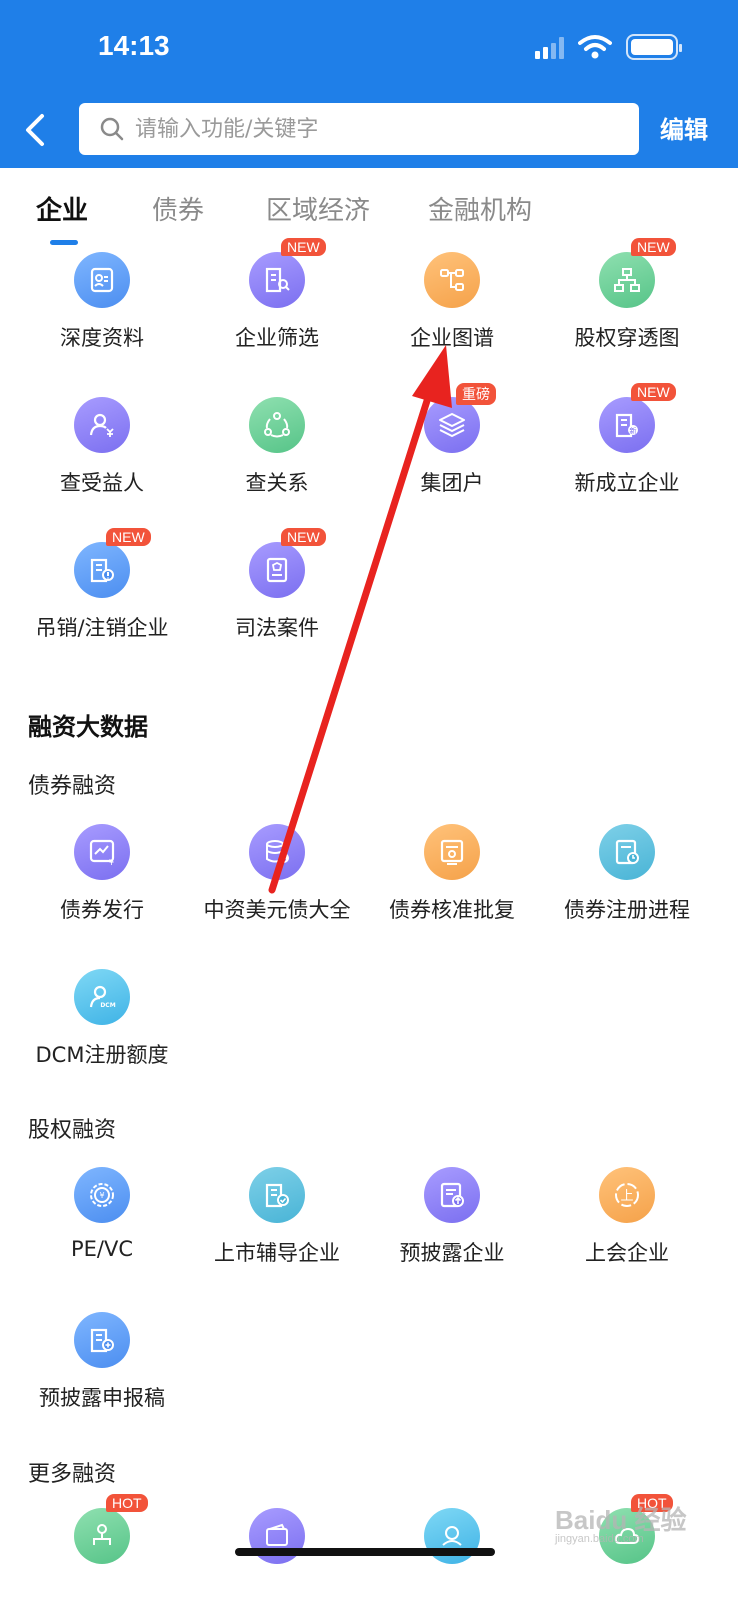 This screenshot has height=1600, width=738. Describe the element at coordinates (277, 852) in the screenshot. I see `database-dollar-icon: $` at that location.